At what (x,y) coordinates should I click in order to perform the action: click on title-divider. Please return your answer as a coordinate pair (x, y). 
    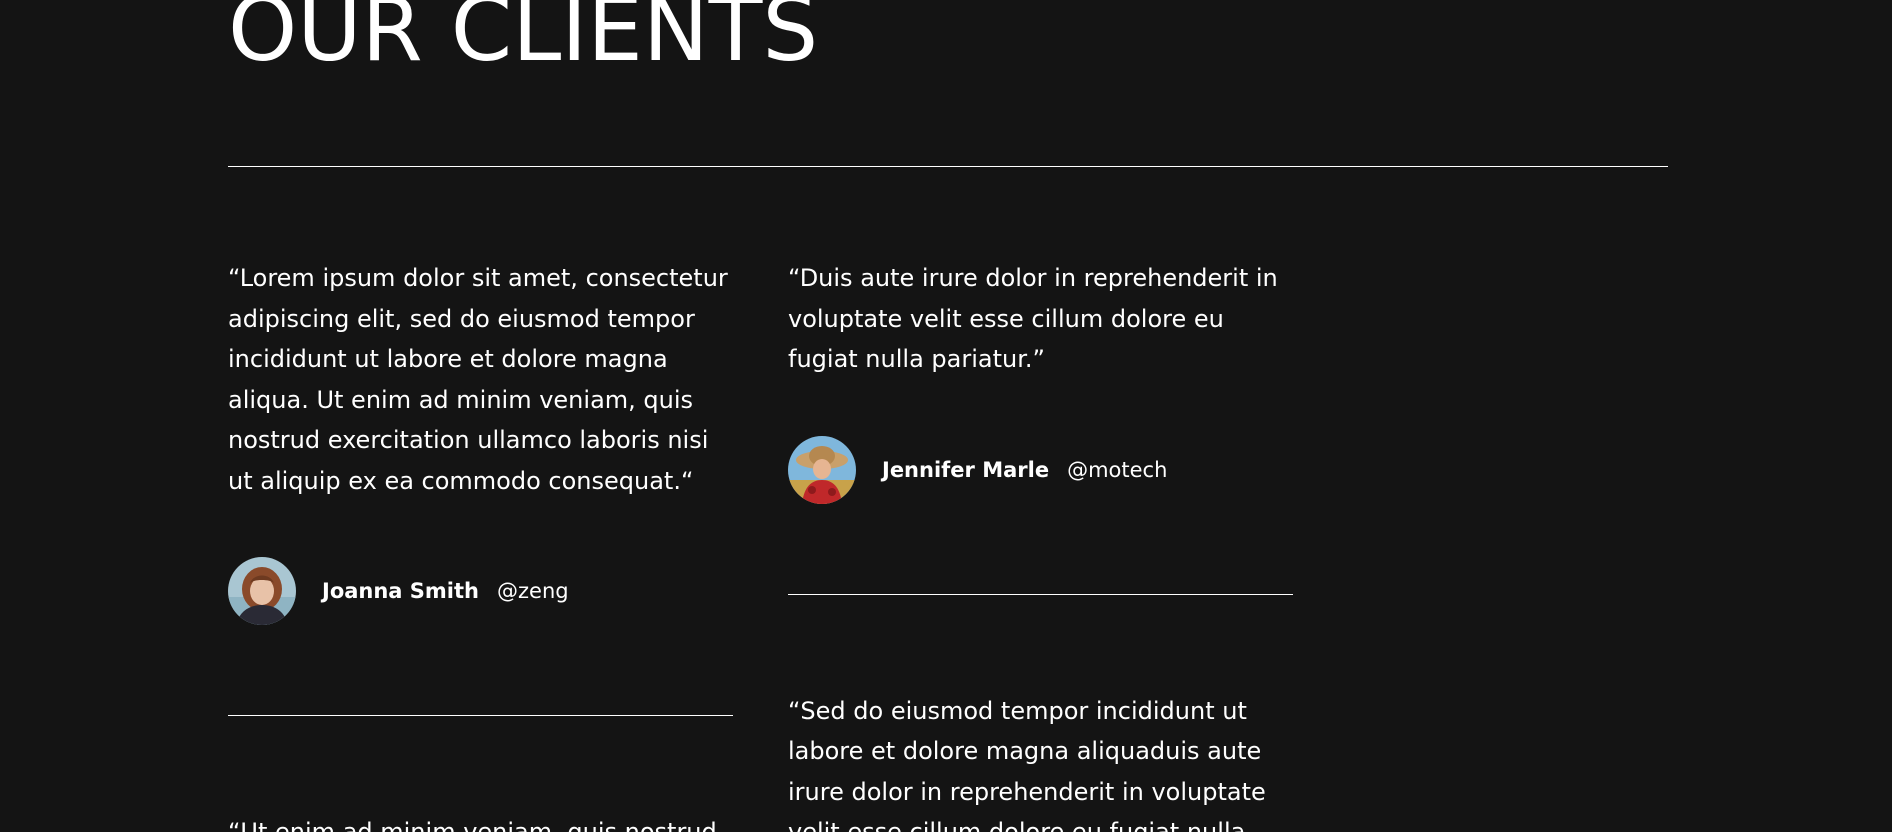
    Looking at the image, I should click on (948, 166).